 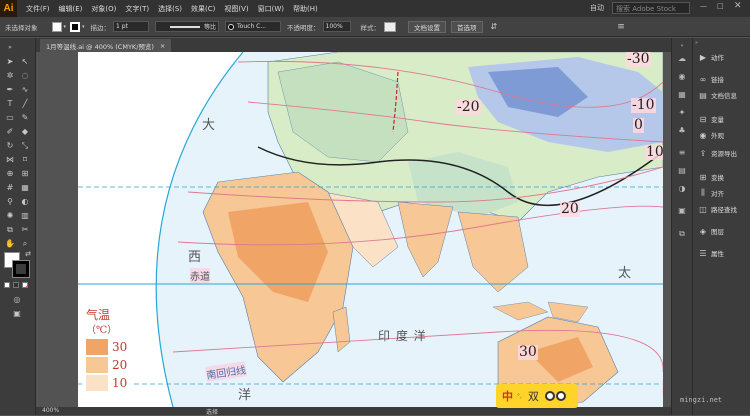 What do you see at coordinates (682, 46) in the screenshot?
I see `collapse-panels-icon: «` at bounding box center [682, 46].